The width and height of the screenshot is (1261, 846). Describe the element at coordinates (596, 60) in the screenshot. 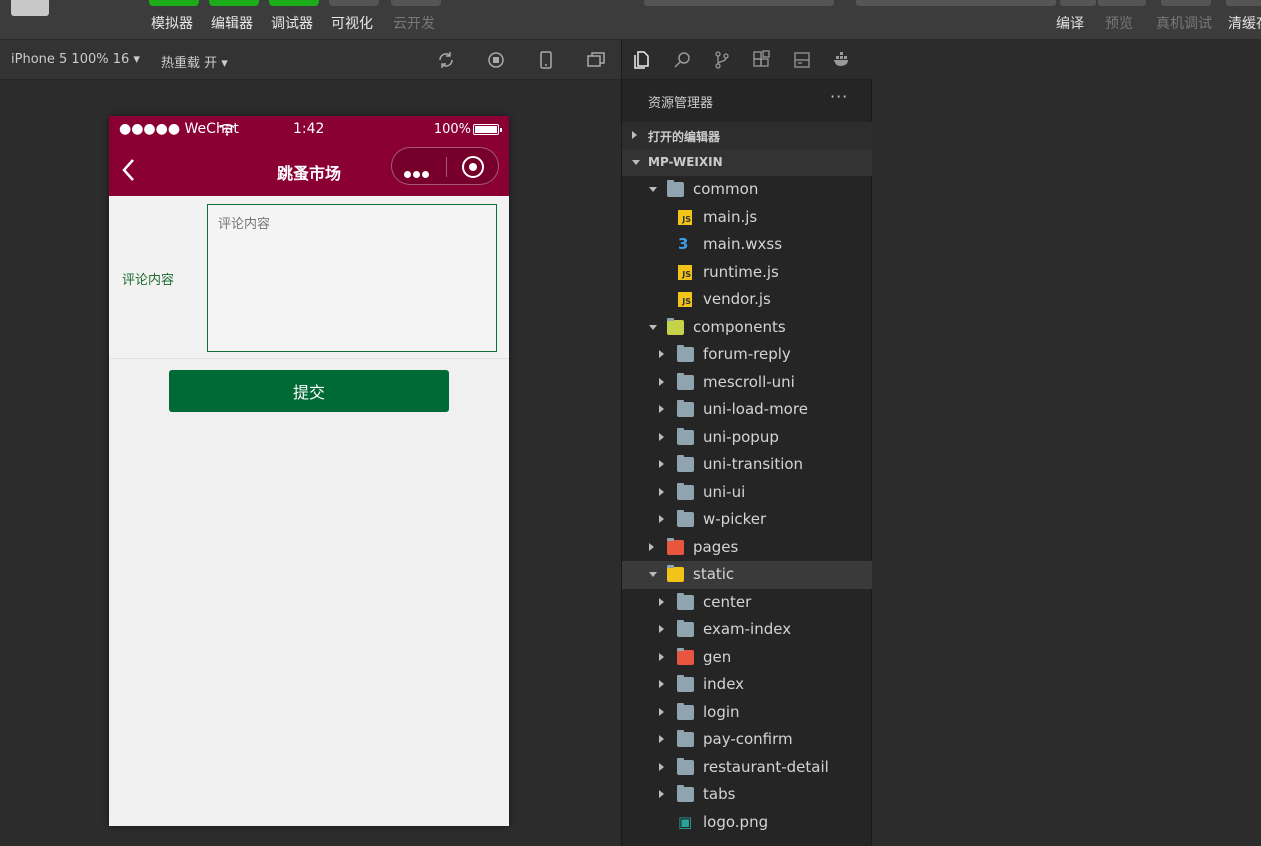

I see `detach-window-icon` at that location.